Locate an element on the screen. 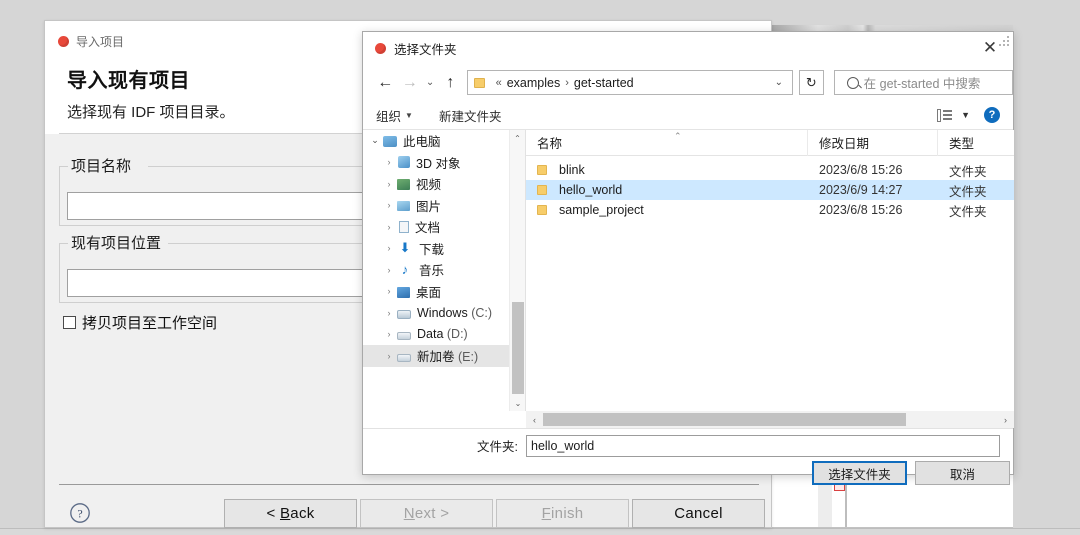 This screenshot has height=535, width=1080. help-circle-icon: ? is located at coordinates (992, 115).